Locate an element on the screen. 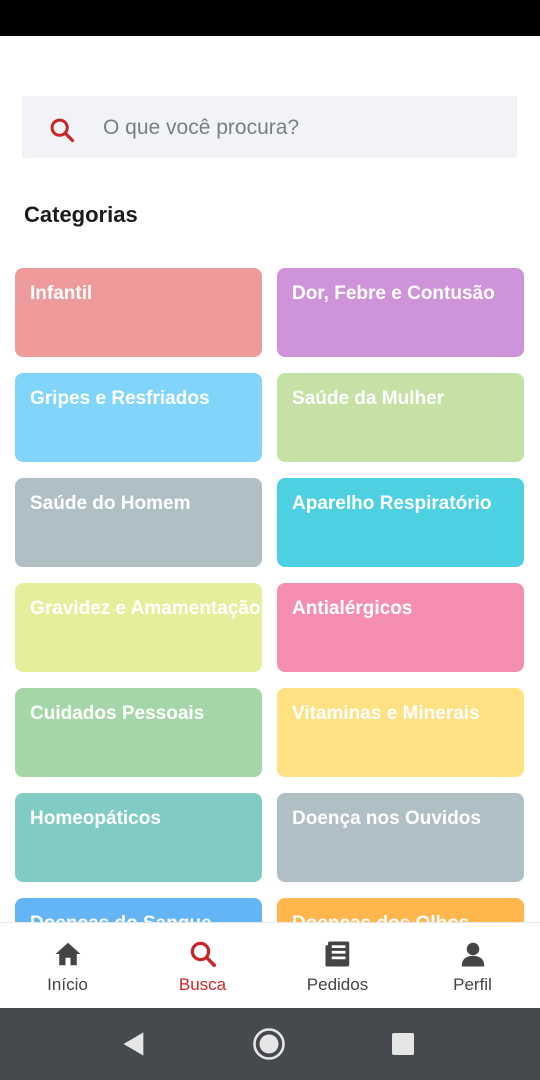  category-label: Doença nos Ouvidos is located at coordinates (386, 818).